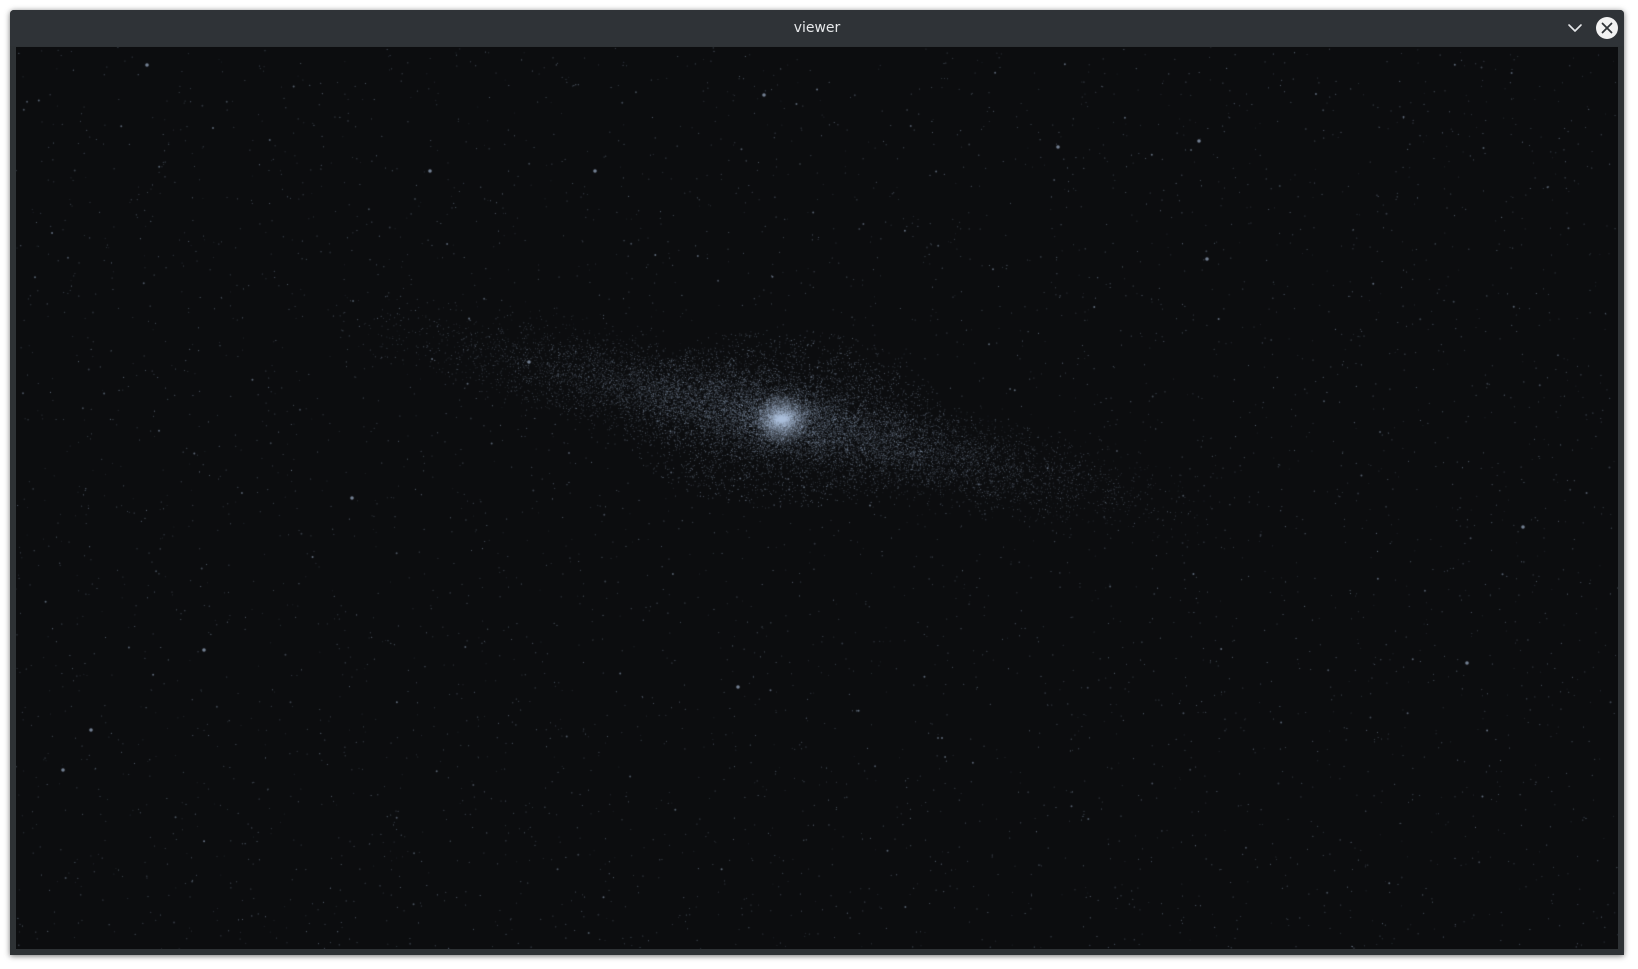 This screenshot has width=1638, height=969. I want to click on close-button, so click(1607, 28).